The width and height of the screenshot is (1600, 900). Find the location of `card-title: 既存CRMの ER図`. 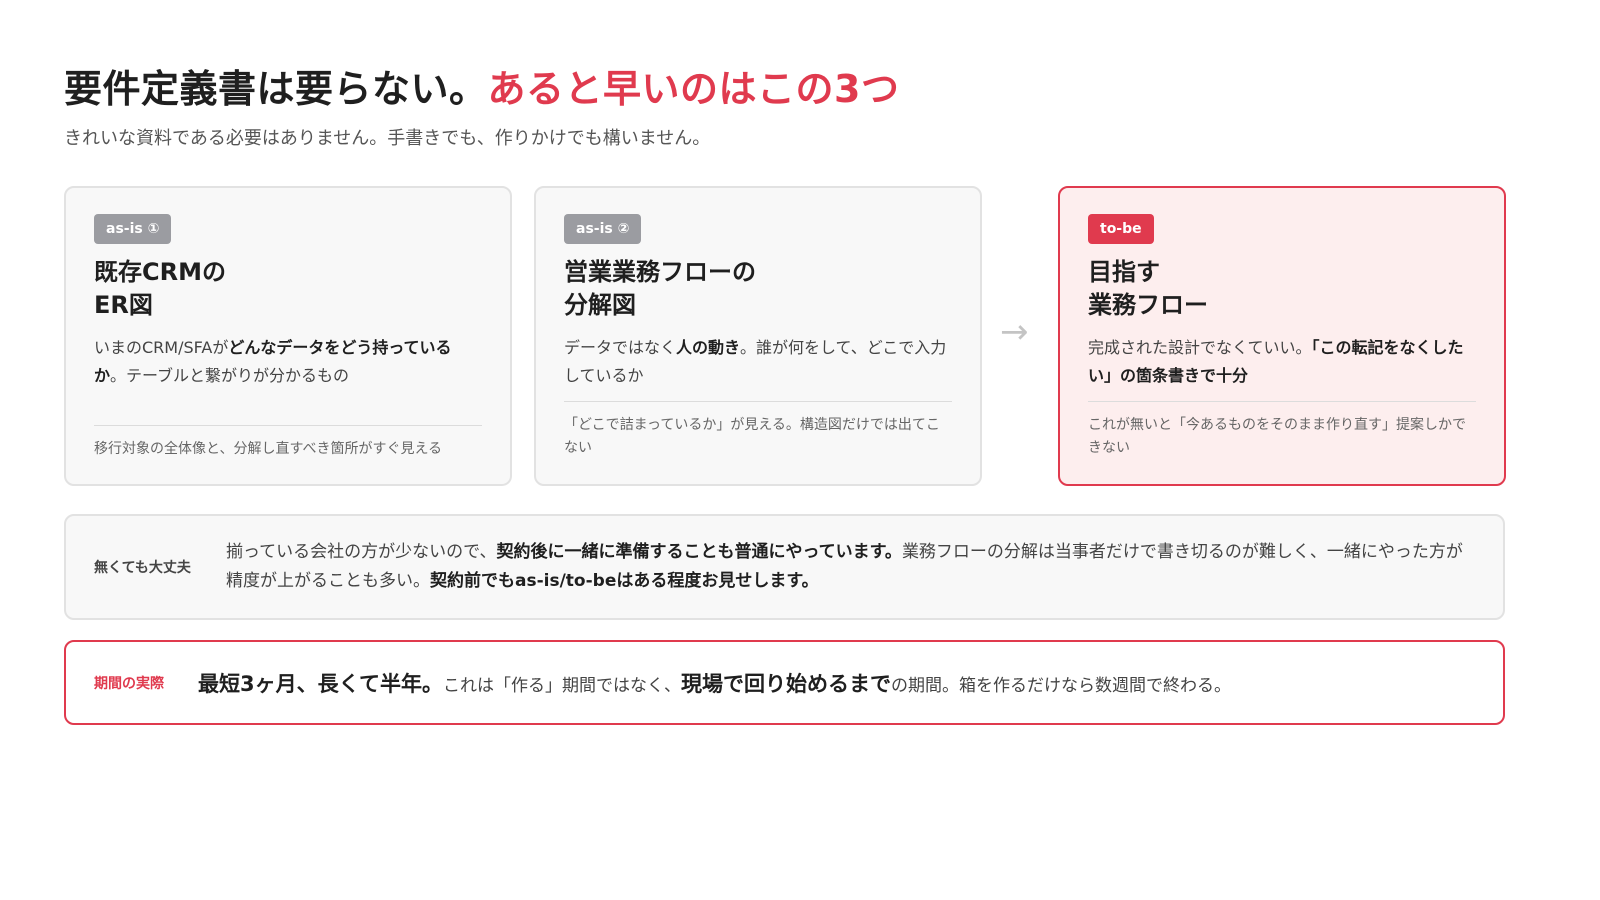

card-title: 既存CRMの ER図 is located at coordinates (288, 289).